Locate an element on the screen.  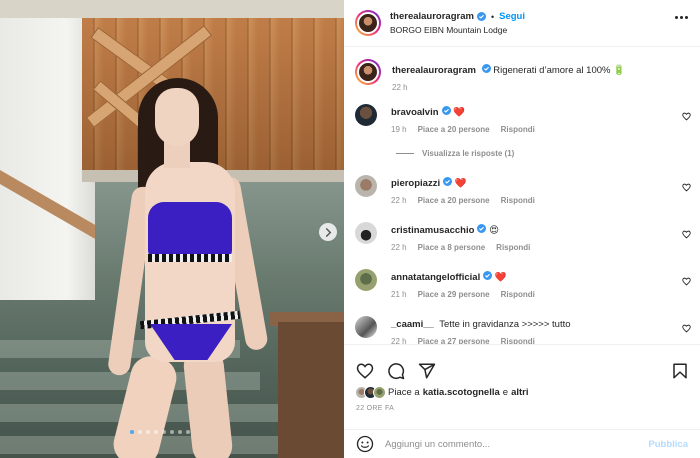
ceiling is located at coordinates (172, 9).